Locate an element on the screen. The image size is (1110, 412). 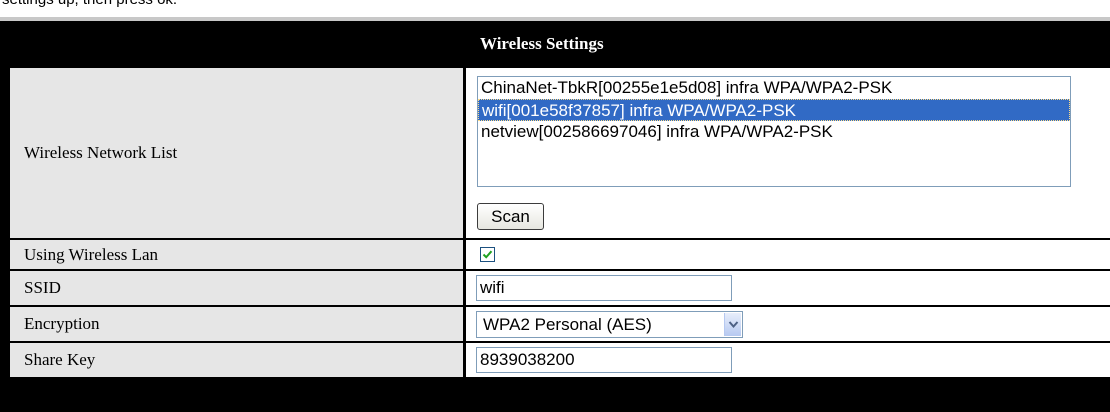
checkmark-icon is located at coordinates (487, 254).